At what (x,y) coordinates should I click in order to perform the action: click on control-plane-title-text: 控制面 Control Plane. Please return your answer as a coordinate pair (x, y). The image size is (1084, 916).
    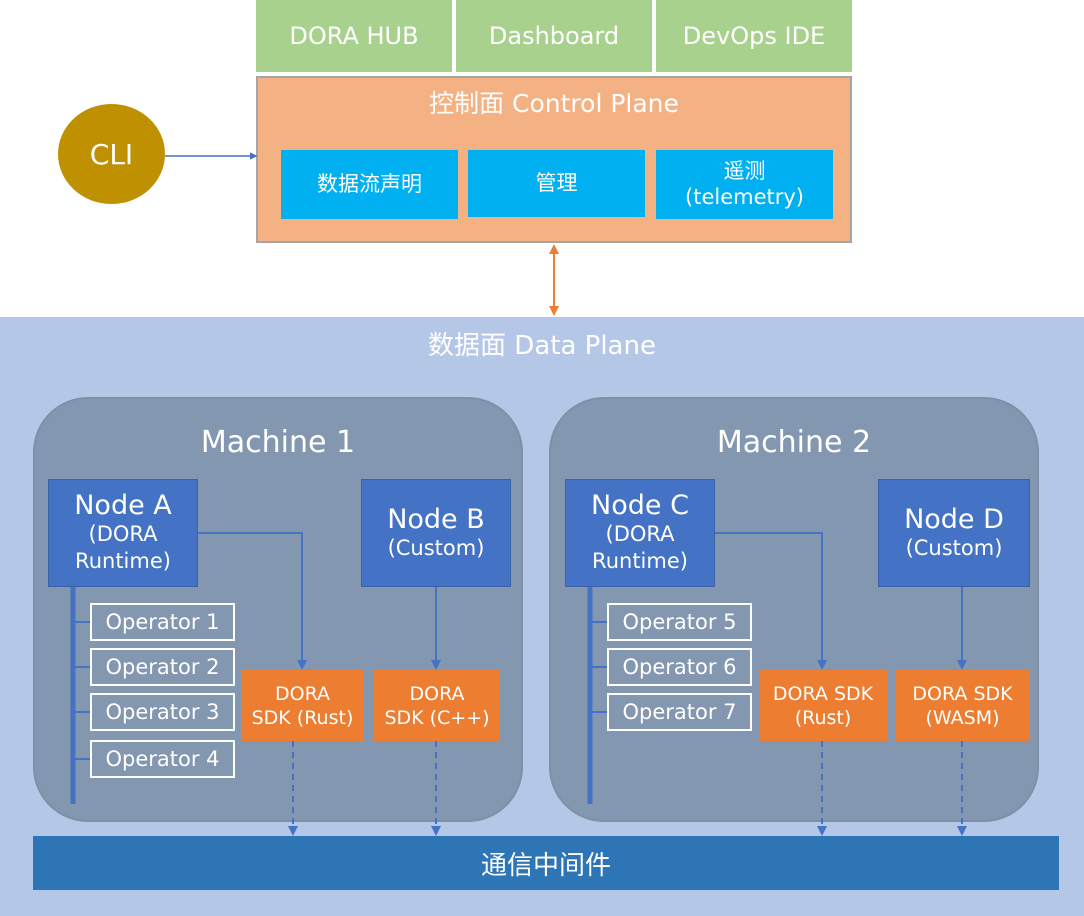
    Looking at the image, I should click on (554, 103).